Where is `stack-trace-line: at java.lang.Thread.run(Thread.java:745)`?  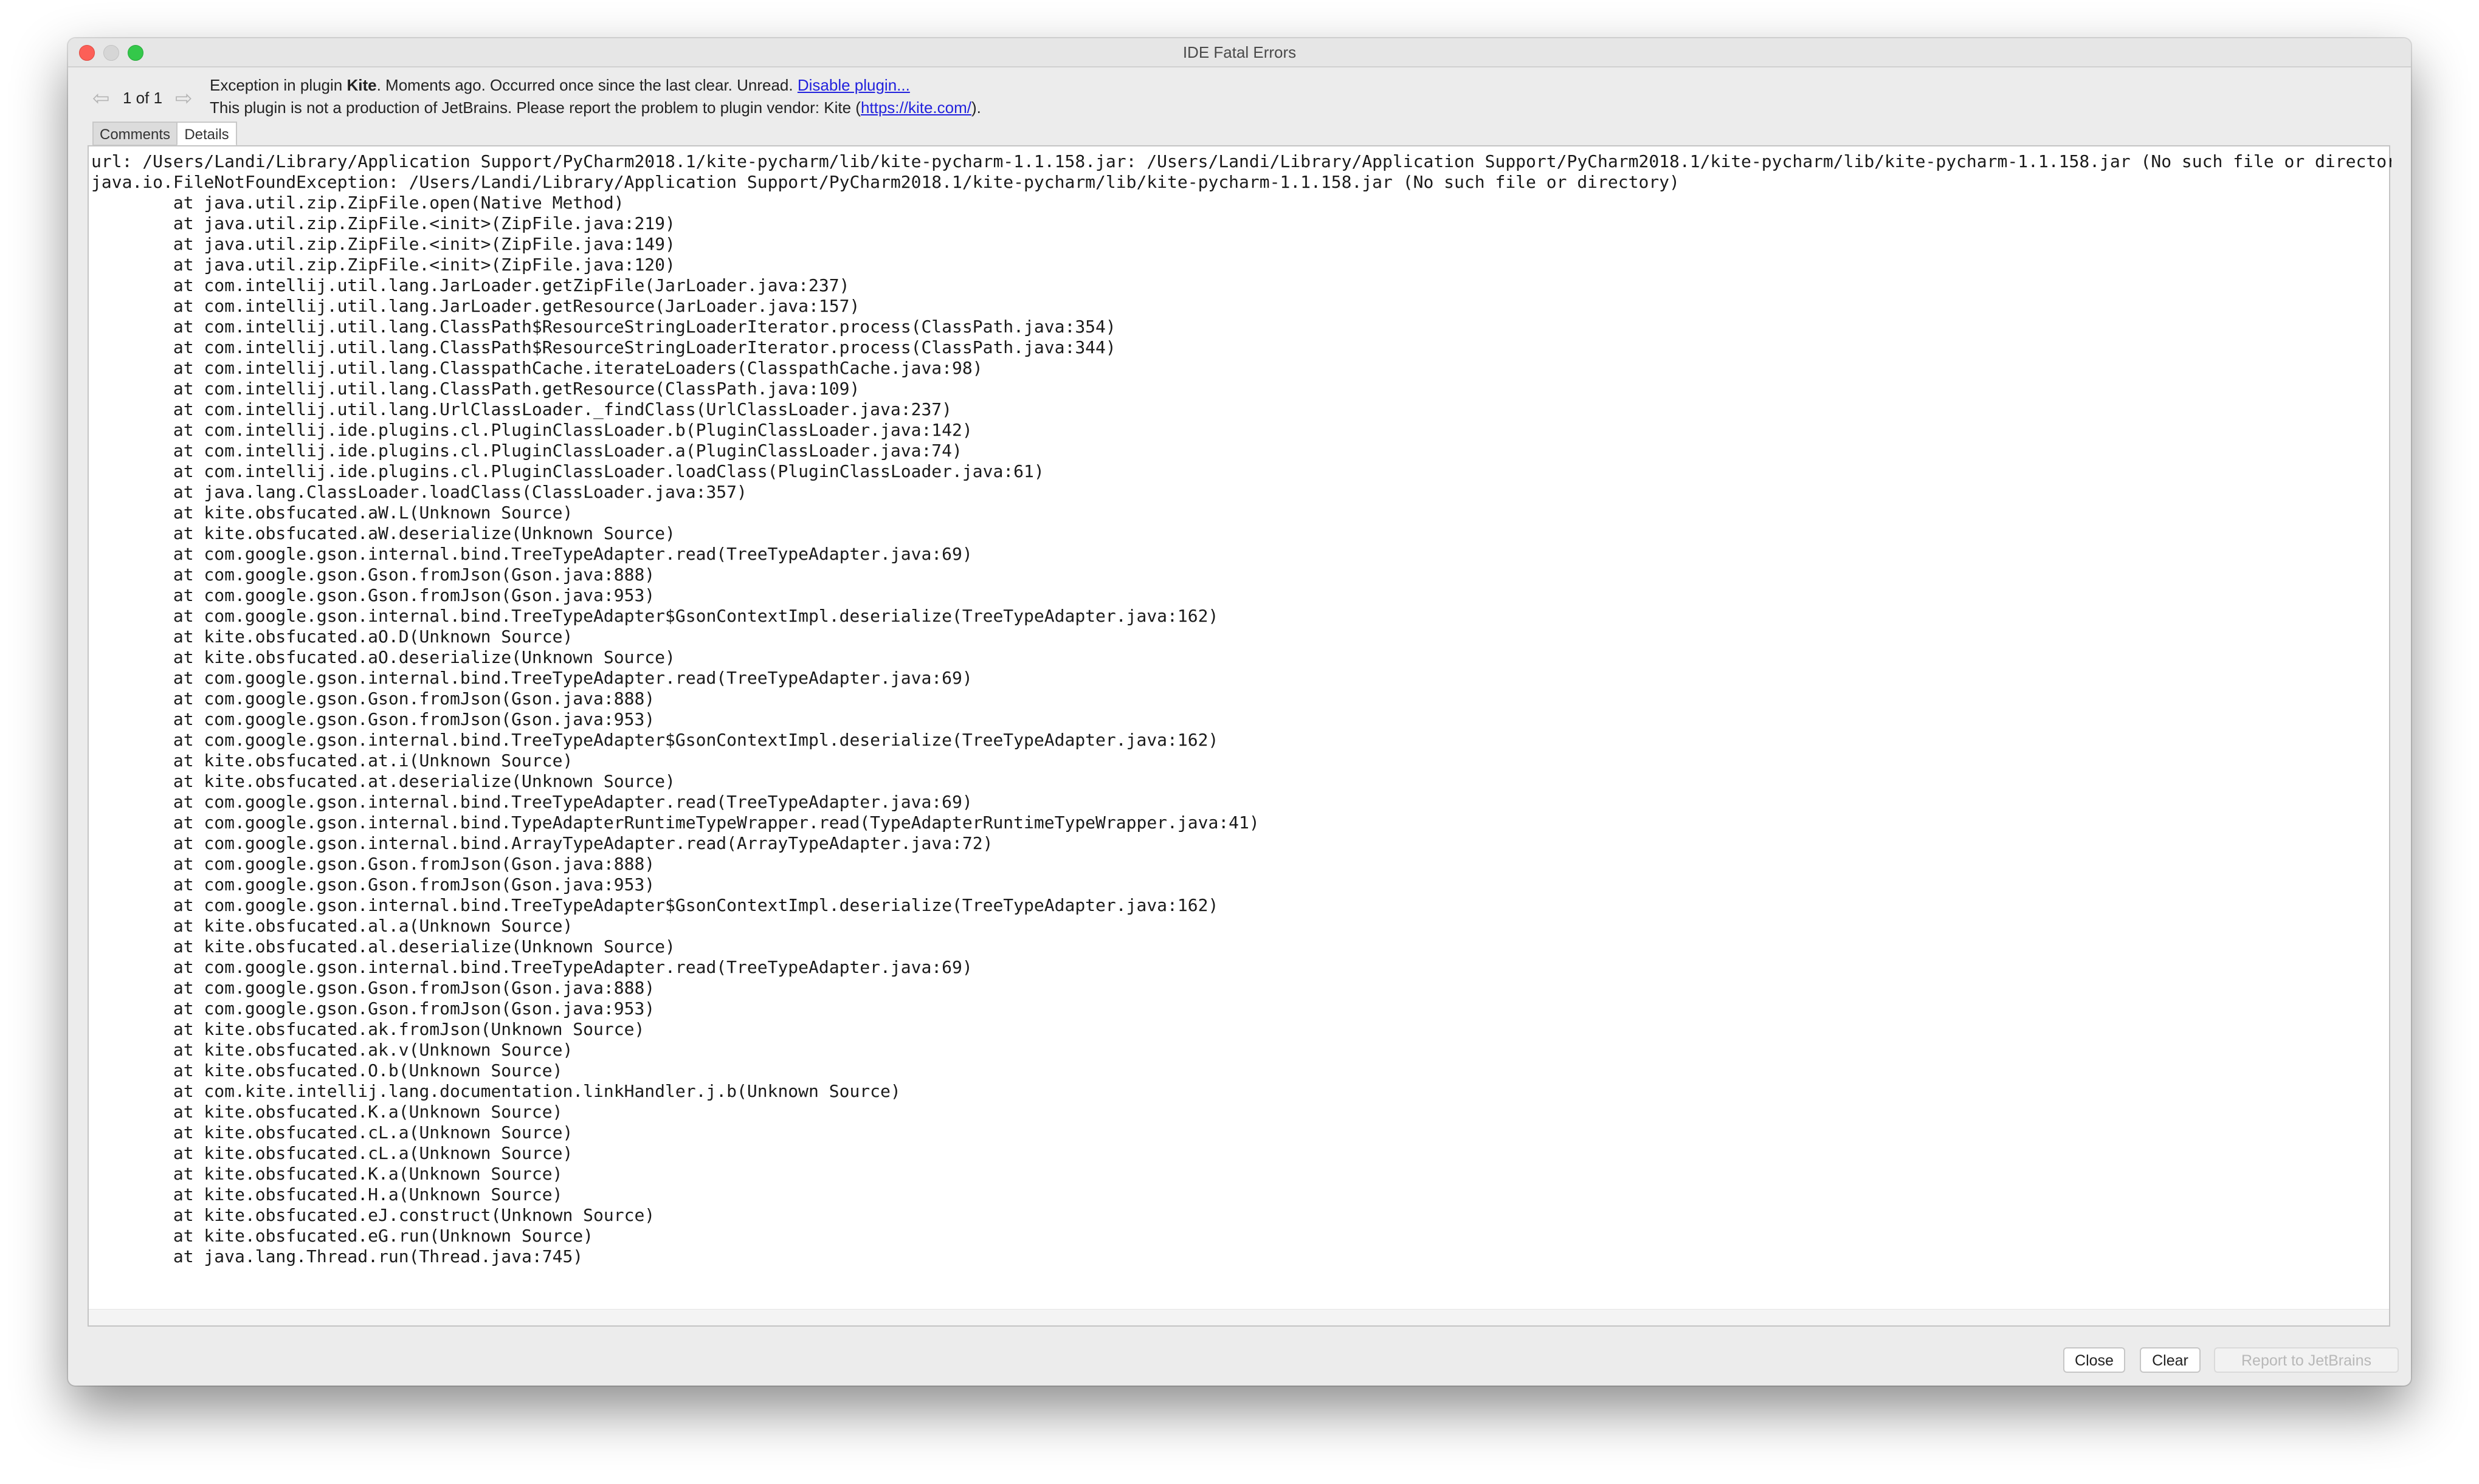
stack-trace-line: at java.lang.Thread.run(Thread.java:745) is located at coordinates (337, 1256).